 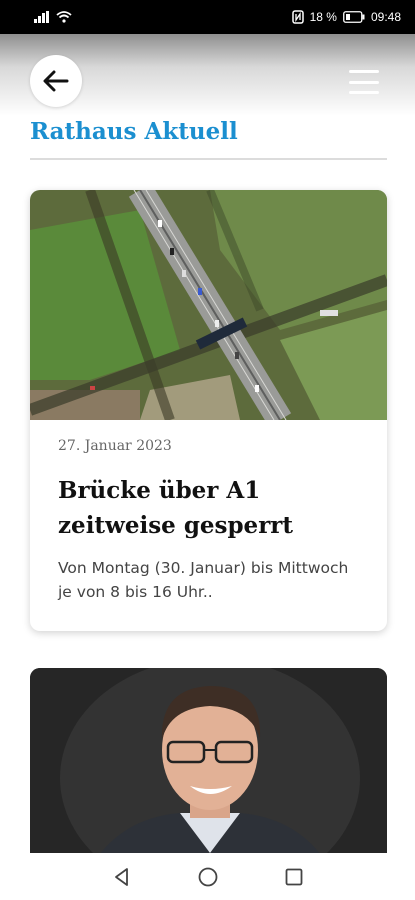 I want to click on signal-icon, so click(x=41, y=17).